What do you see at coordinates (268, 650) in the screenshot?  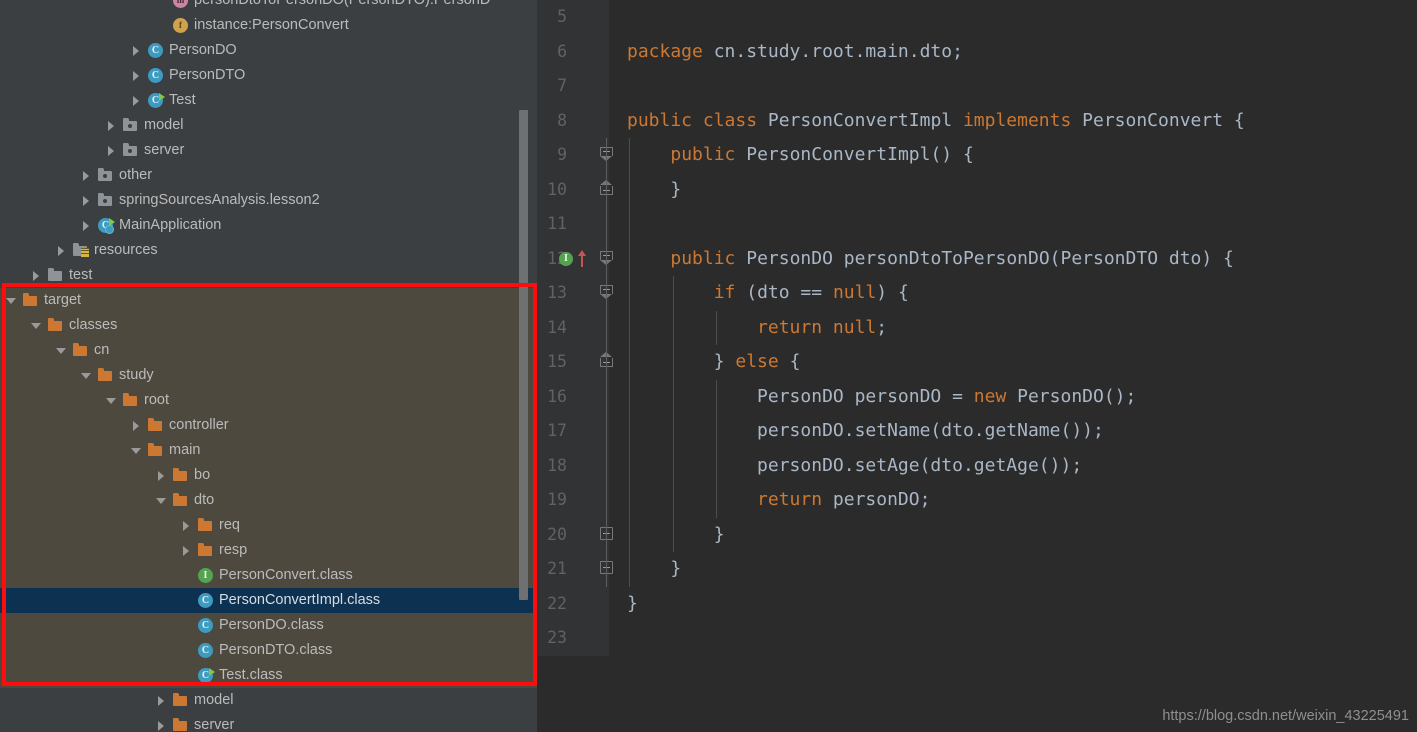 I see `tree-item-persondto-class: C PersonDTO.class` at bounding box center [268, 650].